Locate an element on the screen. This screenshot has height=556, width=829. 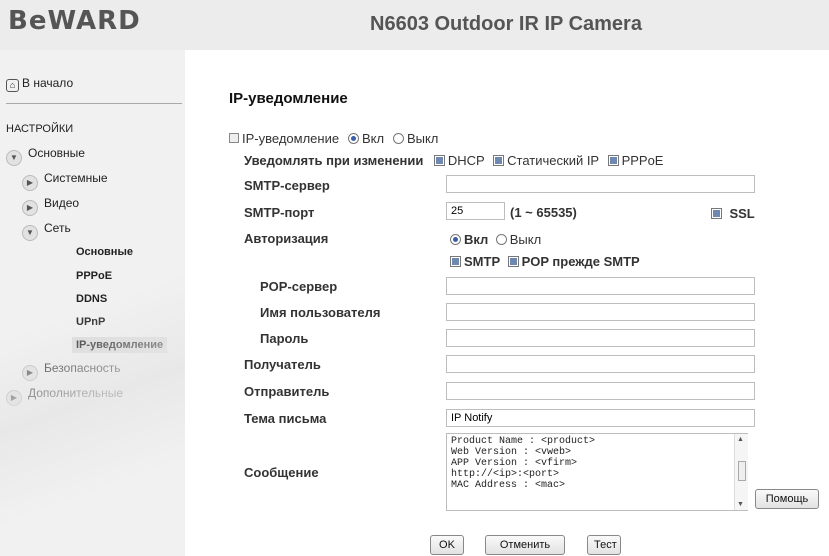
sidebar-item-basic: ▼ Основные is located at coordinates (45, 156).